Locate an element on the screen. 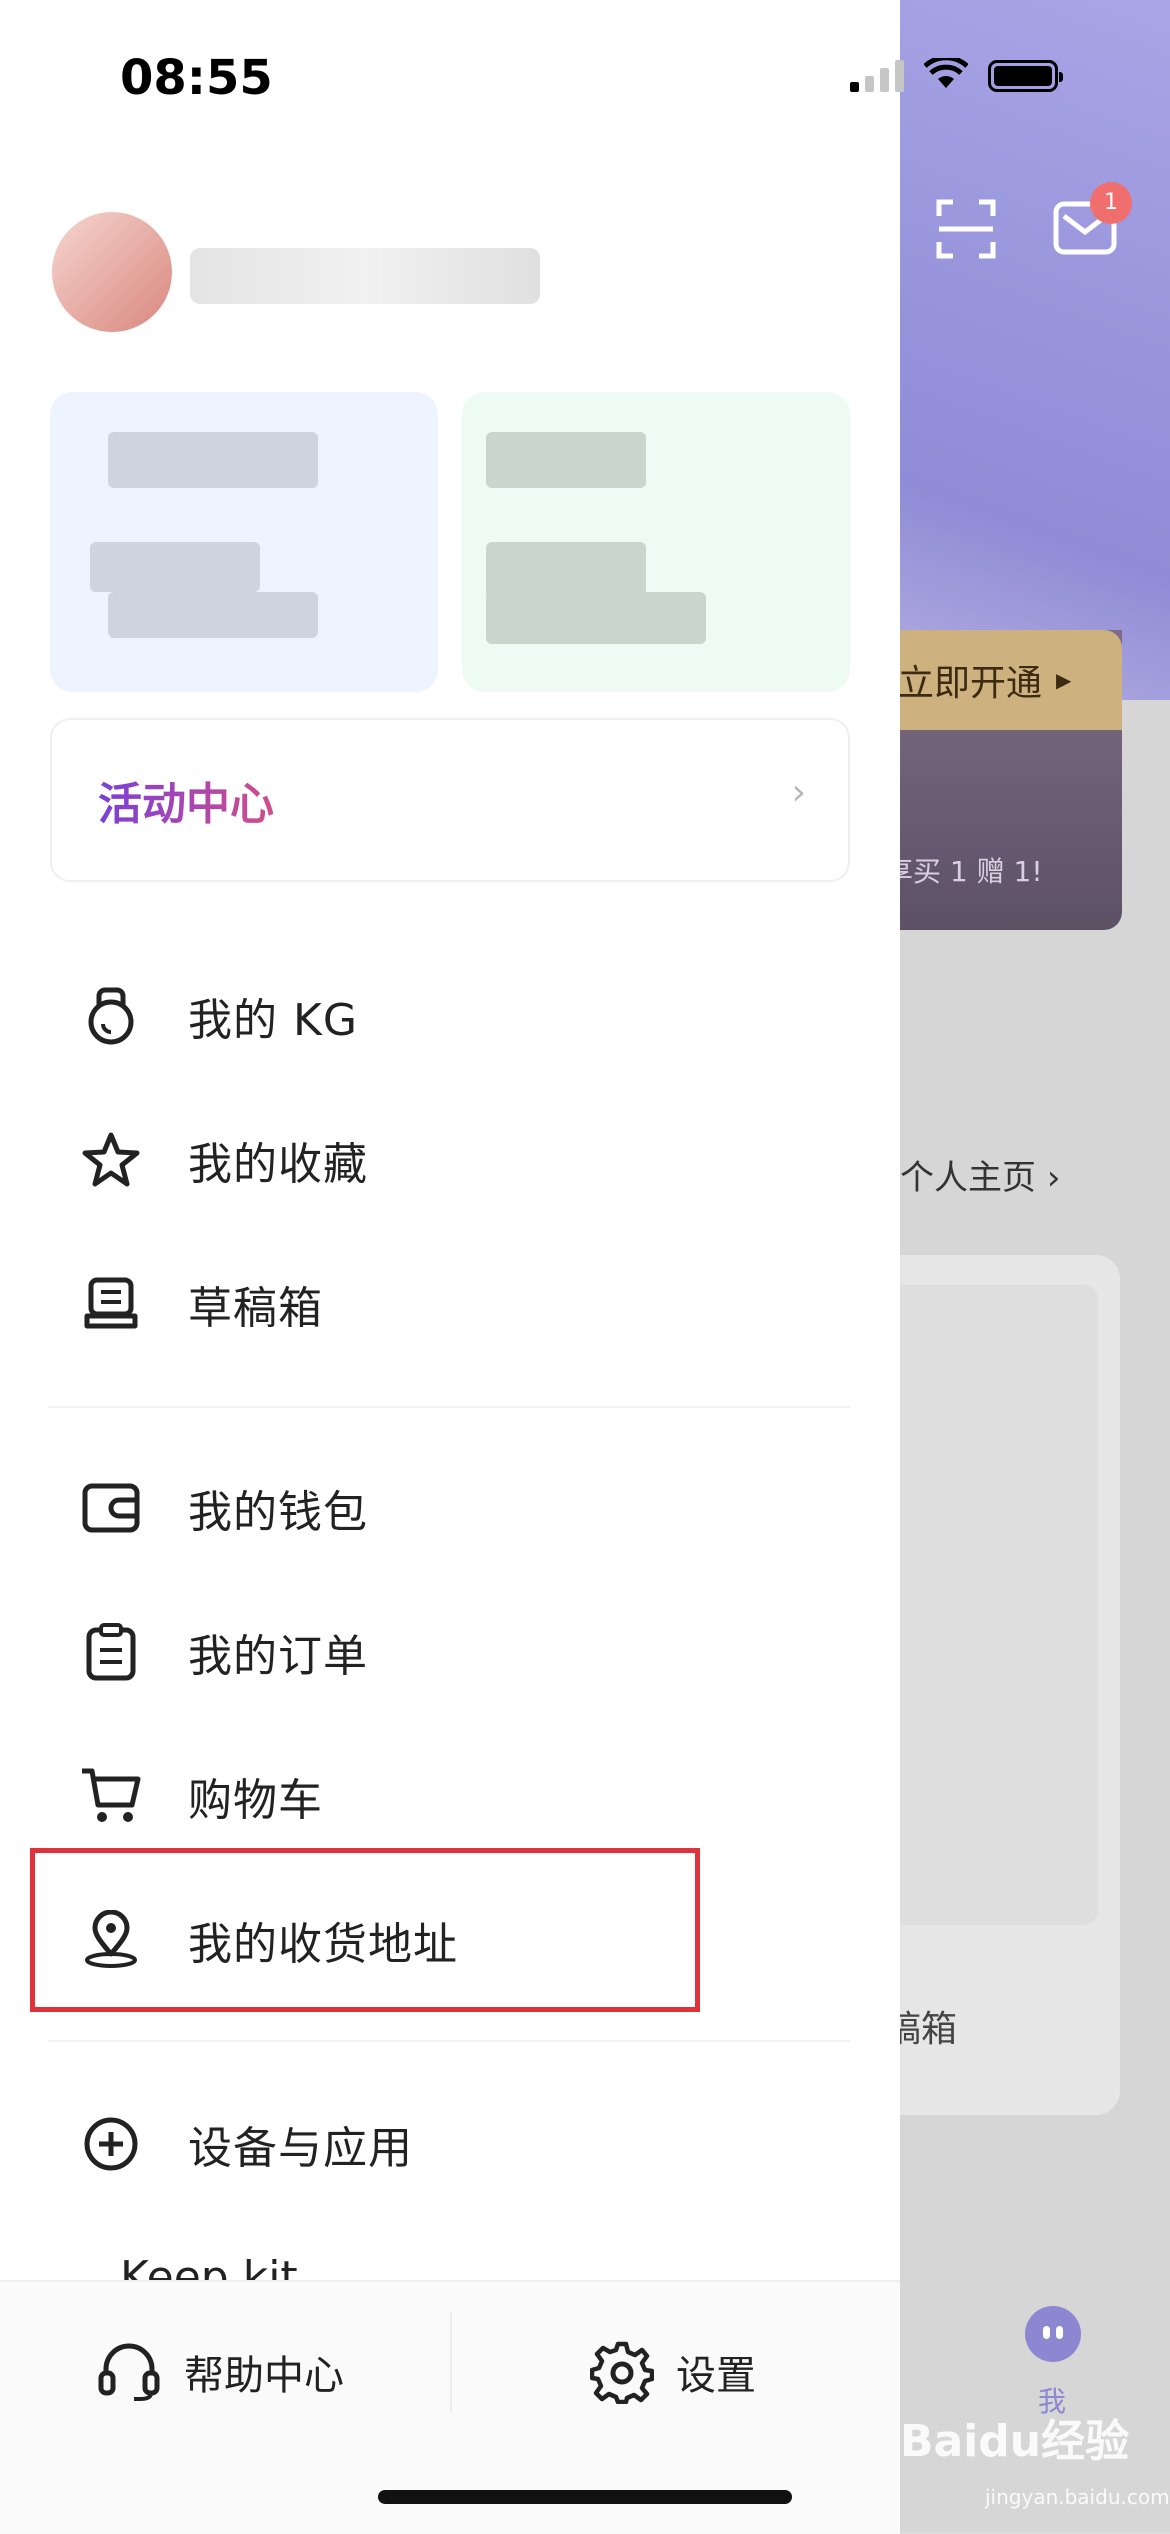 This screenshot has width=1170, height=2534. menu-item-label: 我的订单 is located at coordinates (278, 1656).